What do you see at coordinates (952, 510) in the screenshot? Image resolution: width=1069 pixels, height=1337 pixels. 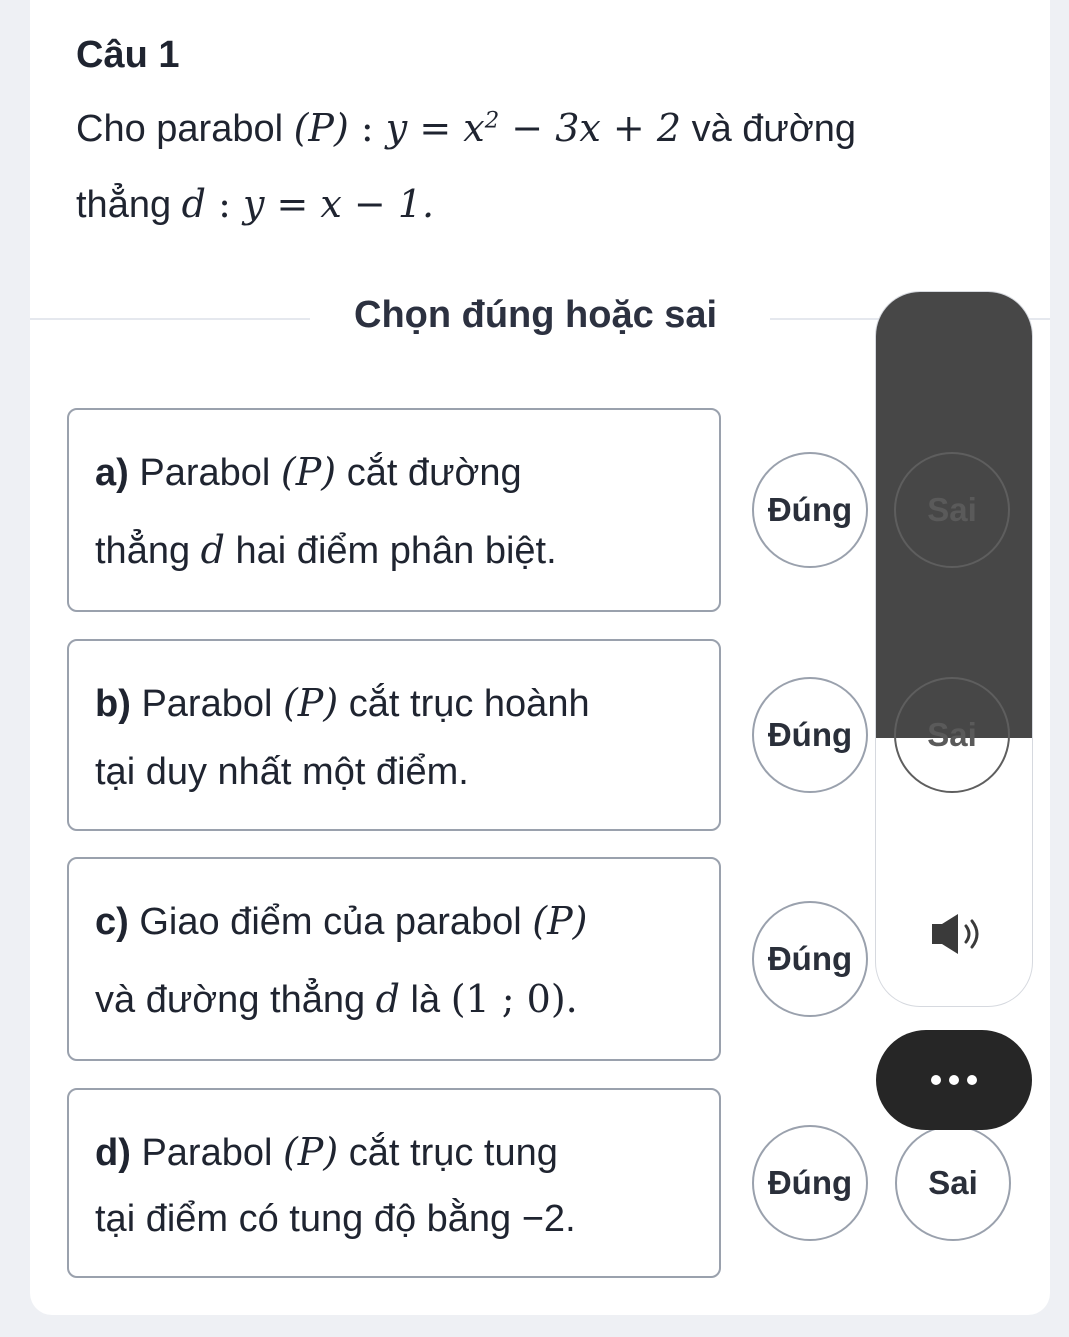 I see `statement-a-false-button: Sai` at bounding box center [952, 510].